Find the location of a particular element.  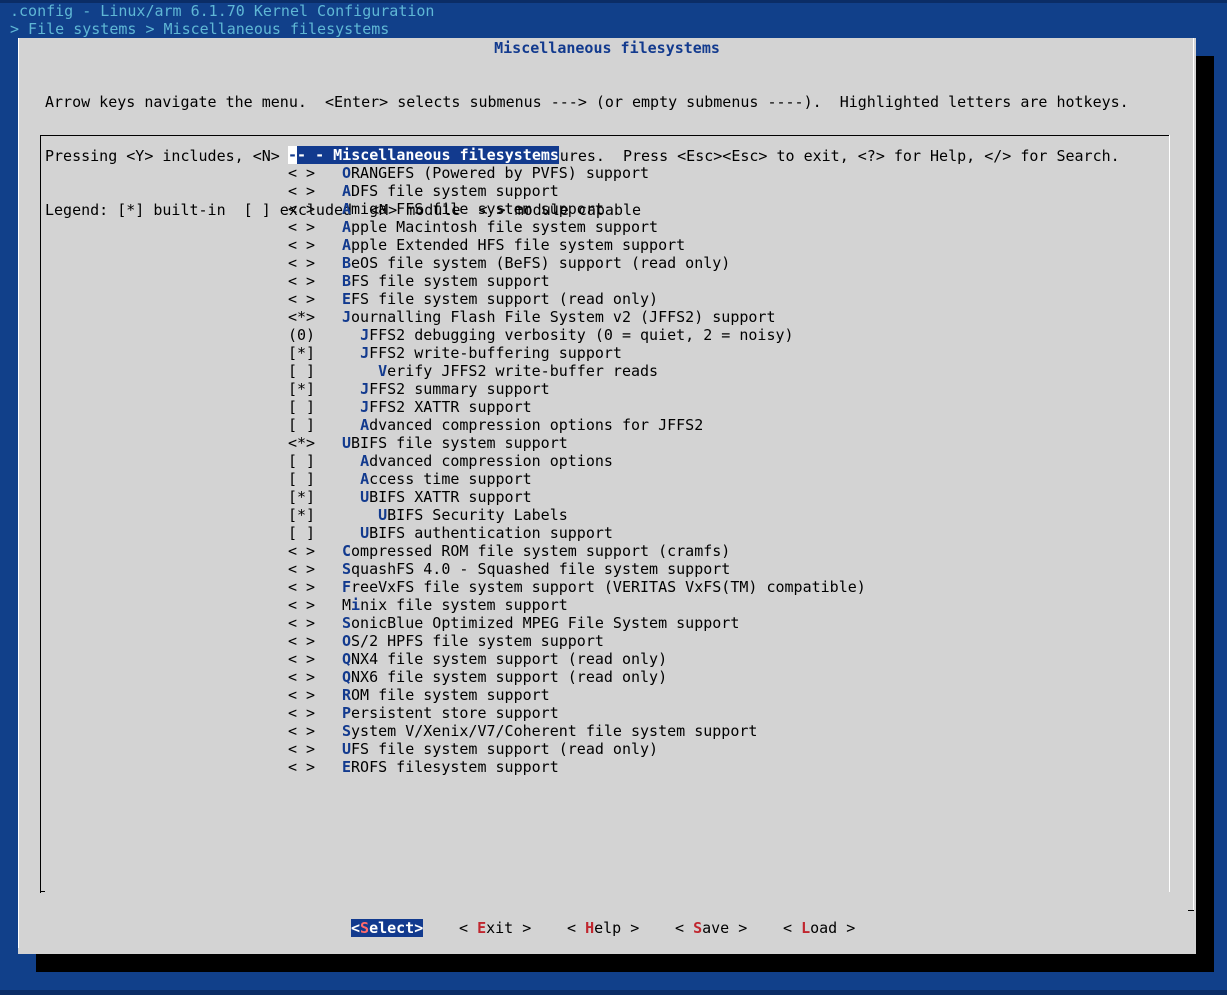

save-button: < Save > is located at coordinates (711, 928).